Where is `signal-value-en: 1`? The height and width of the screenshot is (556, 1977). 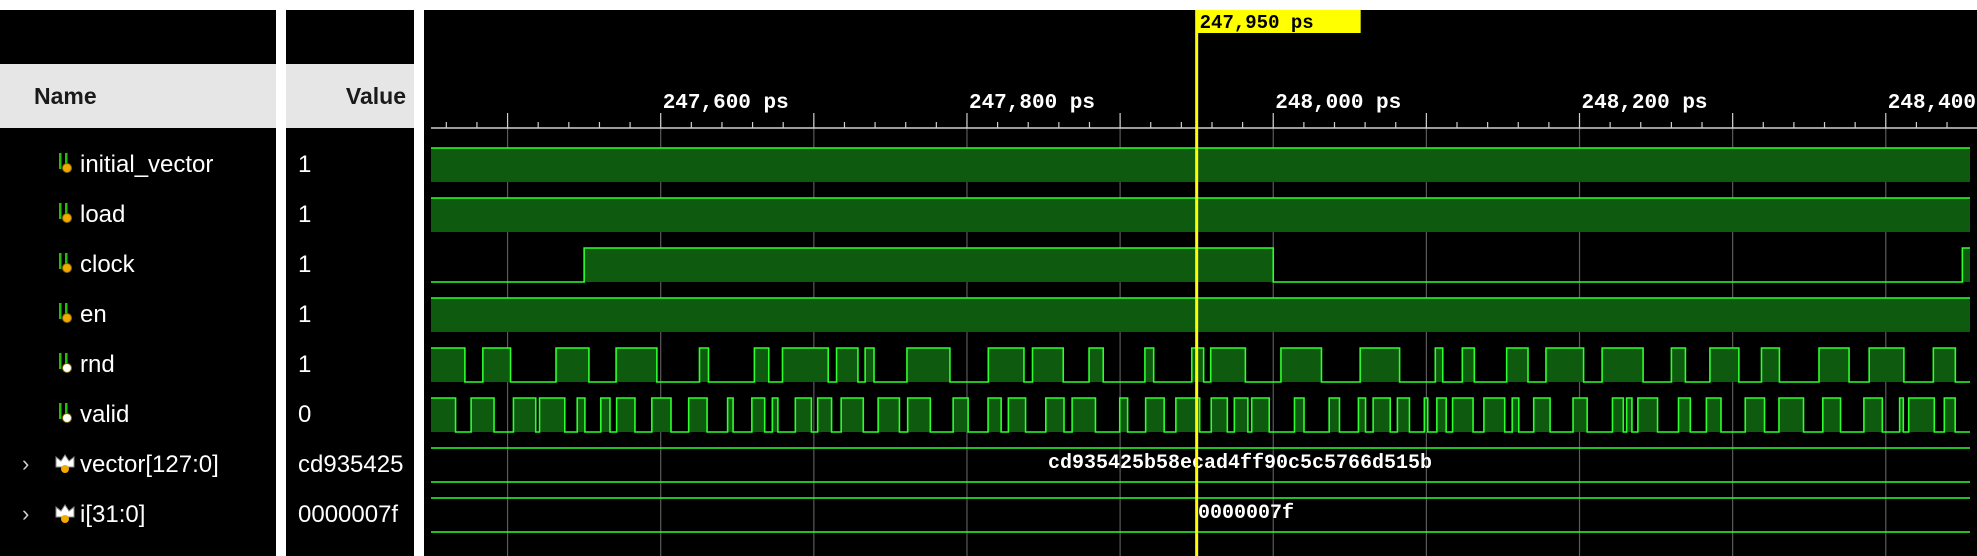
signal-value-en: 1 is located at coordinates (305, 314).